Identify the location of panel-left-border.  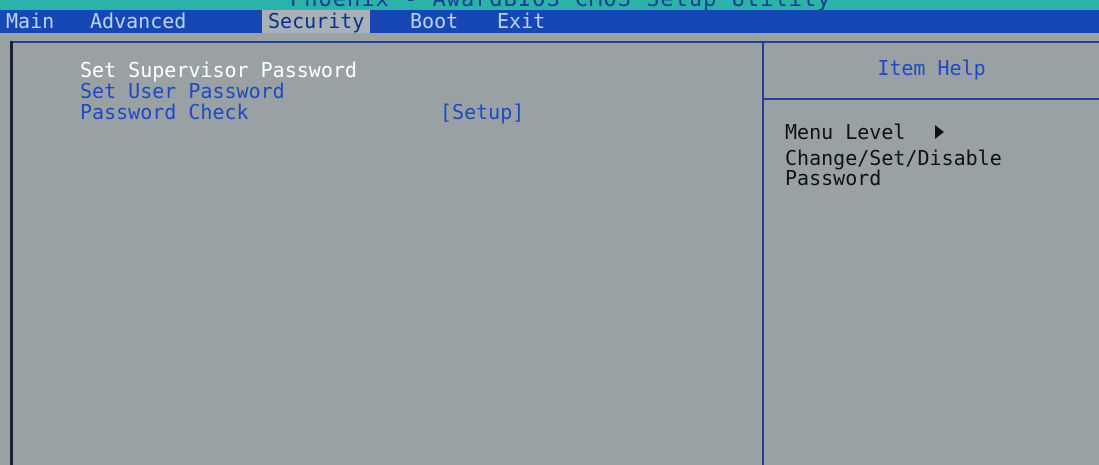
(11, 253).